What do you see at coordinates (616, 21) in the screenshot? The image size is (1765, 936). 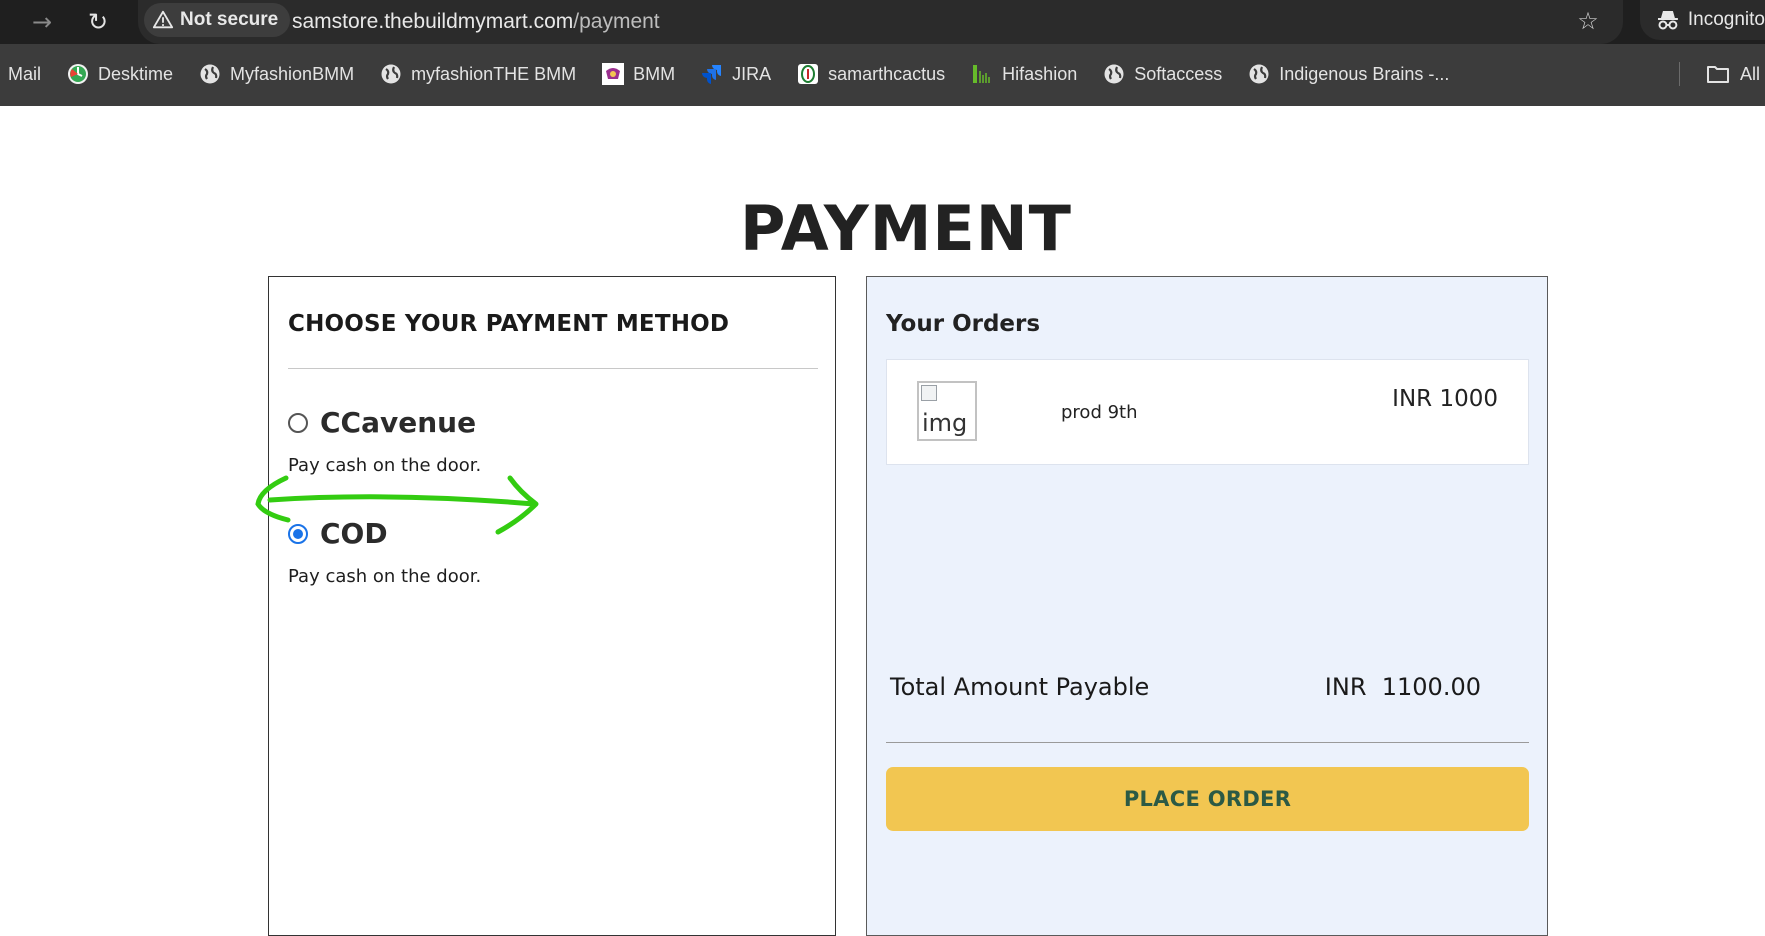 I see `url-path: /payment` at bounding box center [616, 21].